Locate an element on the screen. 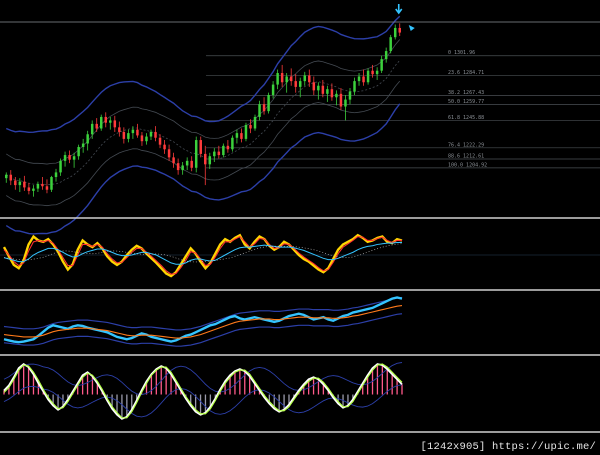  fibonacci-label: 88.6 1212.61 is located at coordinates (466, 156).